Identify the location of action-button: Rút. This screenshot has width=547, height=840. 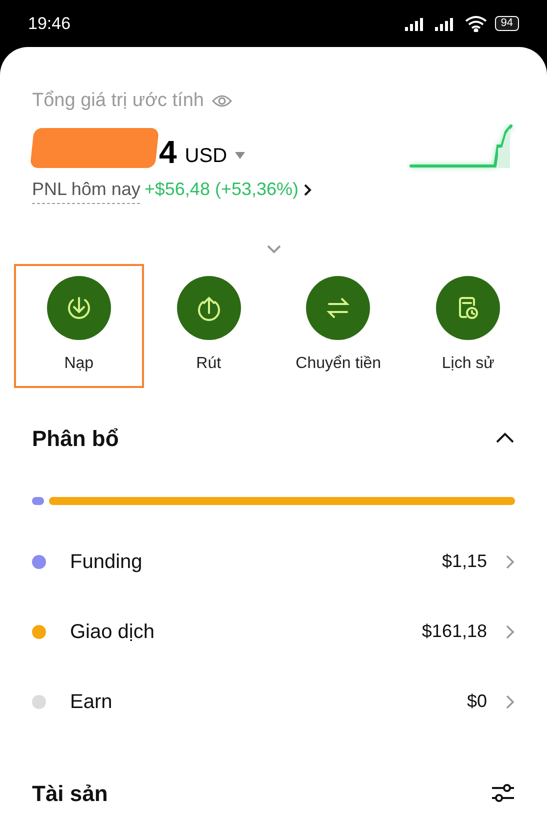
(209, 326).